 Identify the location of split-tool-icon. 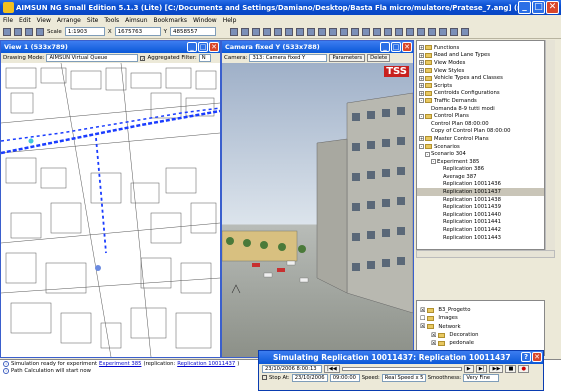
(442, 31).